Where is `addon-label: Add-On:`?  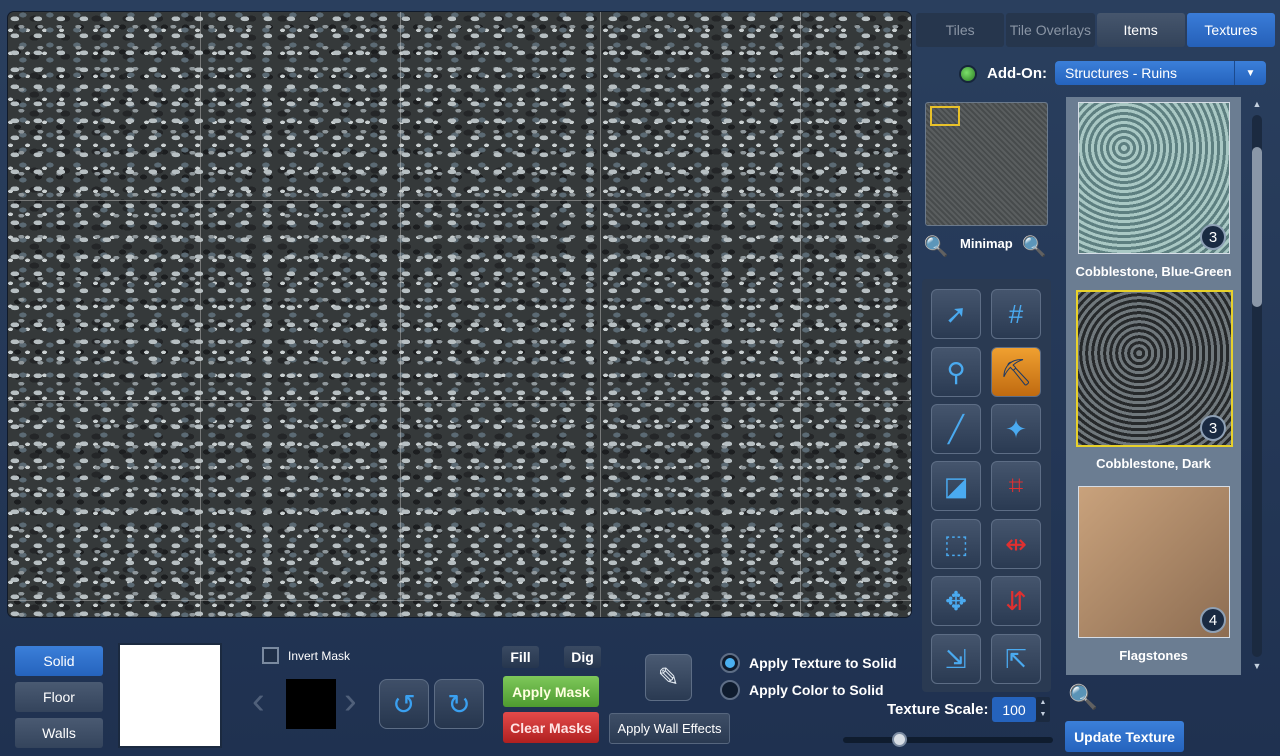
addon-label: Add-On: is located at coordinates (1017, 73).